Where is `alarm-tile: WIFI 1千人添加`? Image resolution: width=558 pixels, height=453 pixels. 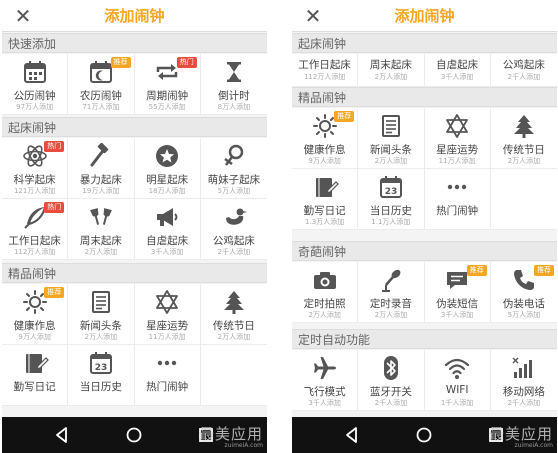
alarm-tile: WIFI 1千人添加 is located at coordinates (457, 380).